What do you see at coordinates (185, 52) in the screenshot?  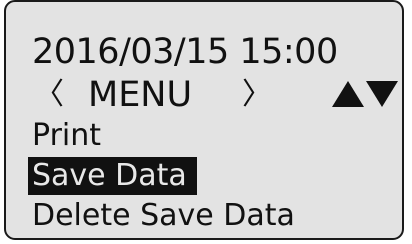 I see `datetime-display: 2016/03/15 15:00` at bounding box center [185, 52].